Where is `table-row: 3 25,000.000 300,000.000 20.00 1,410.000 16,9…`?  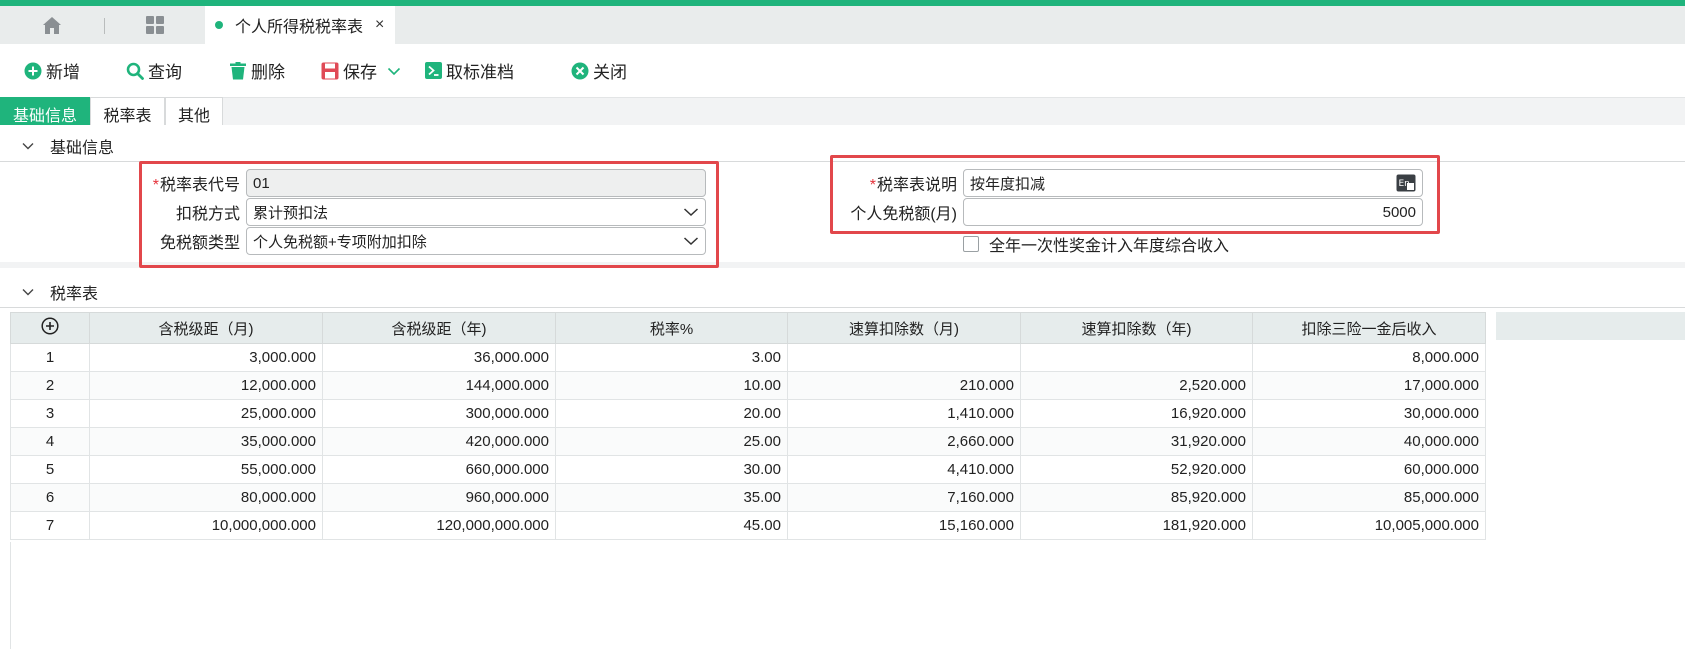
table-row: 3 25,000.000 300,000.000 20.00 1,410.000 16,9… is located at coordinates (748, 413).